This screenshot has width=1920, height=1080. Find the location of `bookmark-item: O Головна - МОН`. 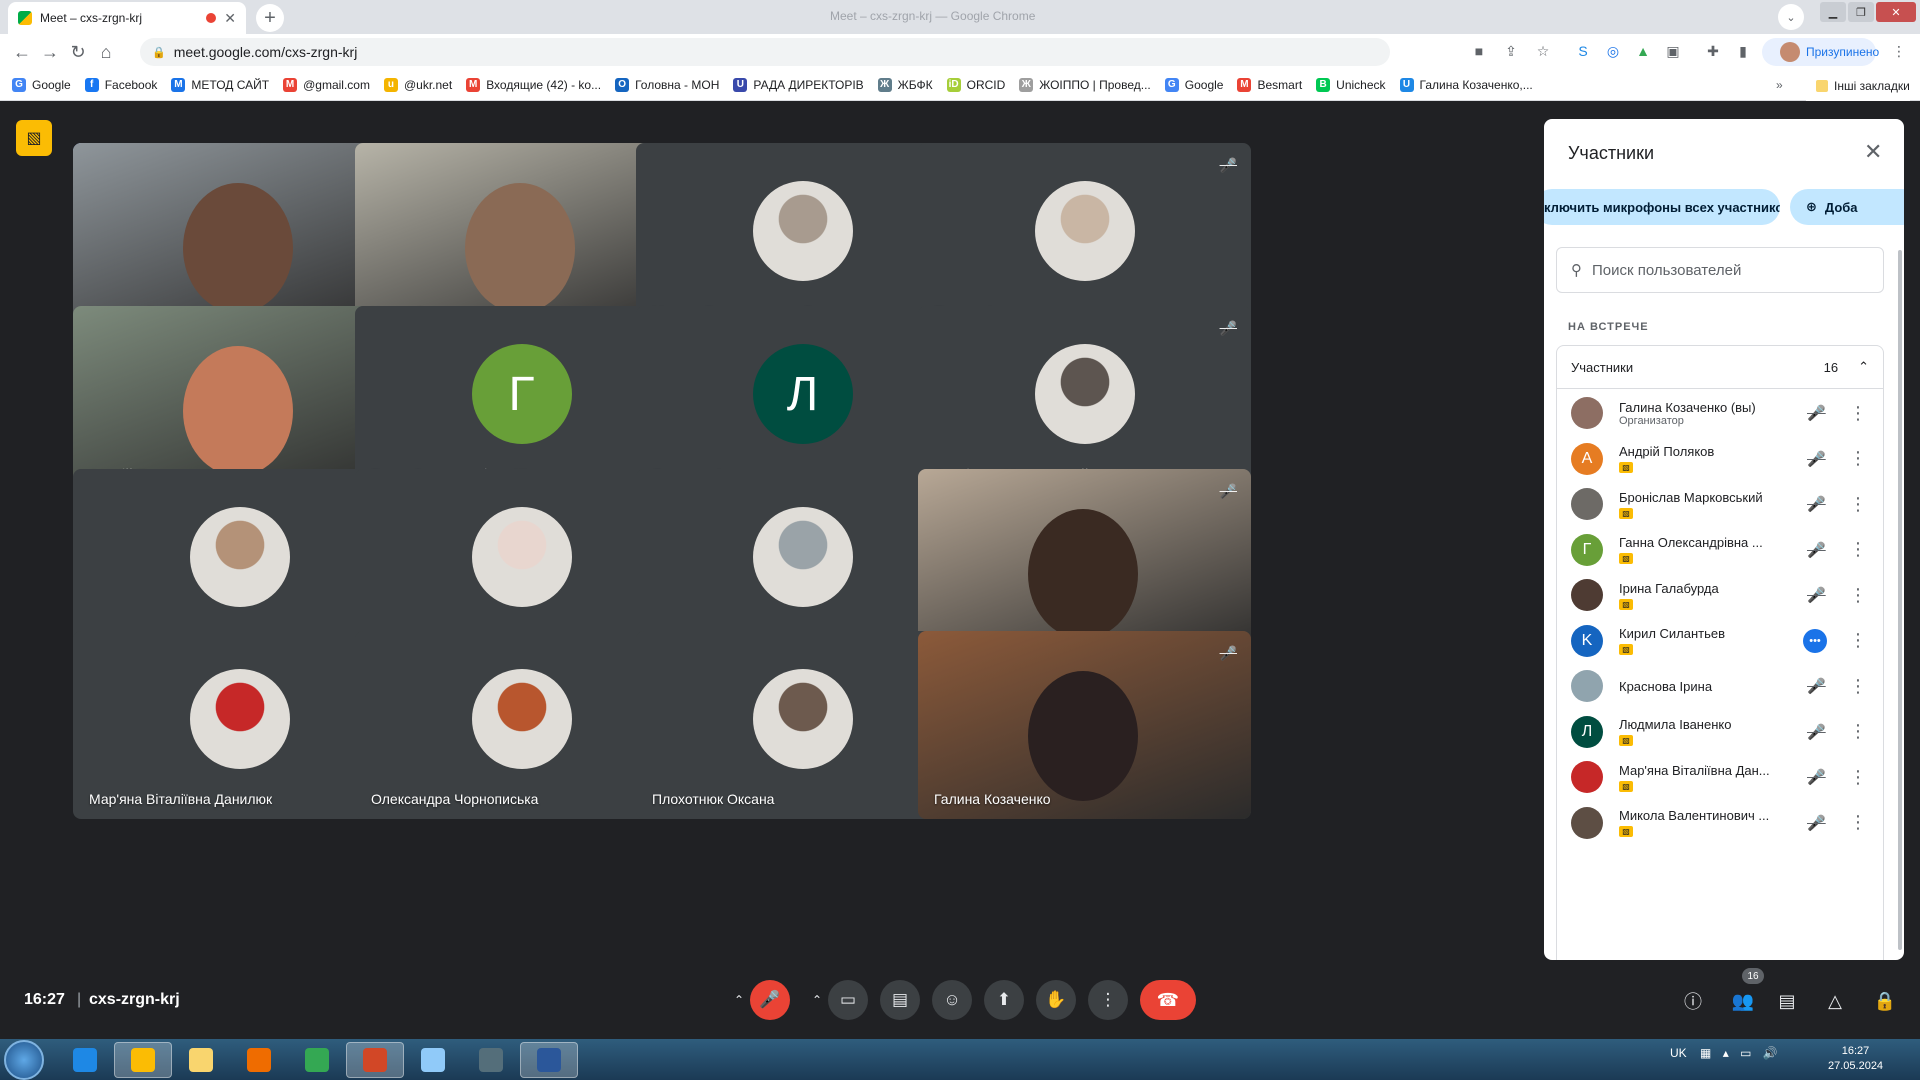

bookmark-item: O Головна - МОН is located at coordinates (667, 85).